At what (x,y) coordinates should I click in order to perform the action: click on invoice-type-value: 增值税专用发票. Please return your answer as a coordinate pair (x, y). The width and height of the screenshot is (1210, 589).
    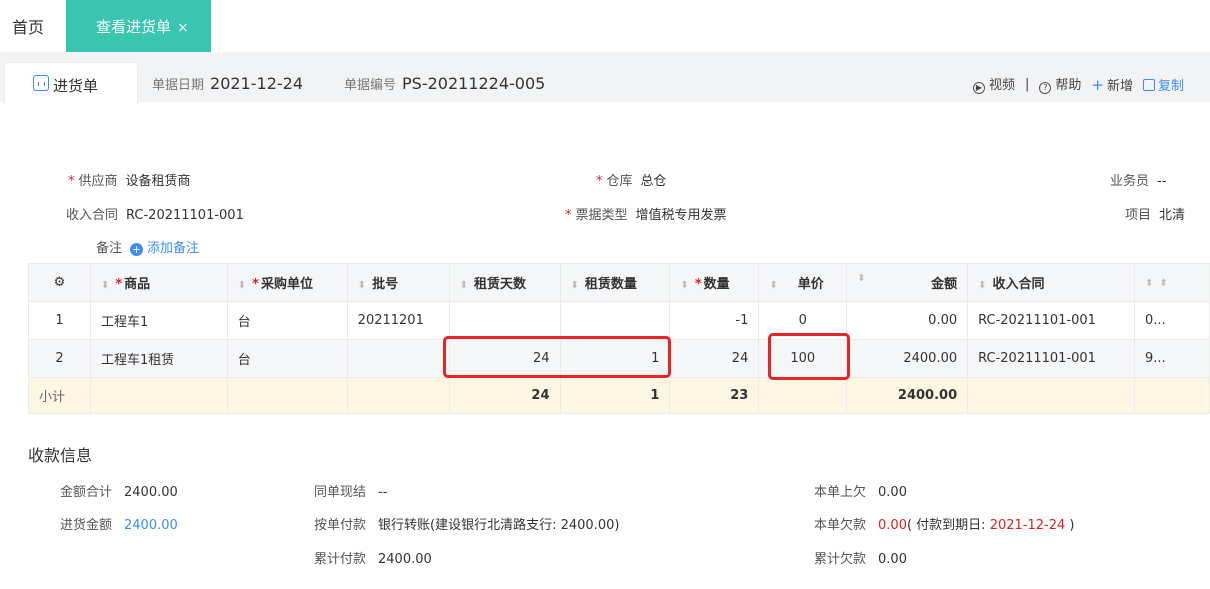
    Looking at the image, I should click on (681, 215).